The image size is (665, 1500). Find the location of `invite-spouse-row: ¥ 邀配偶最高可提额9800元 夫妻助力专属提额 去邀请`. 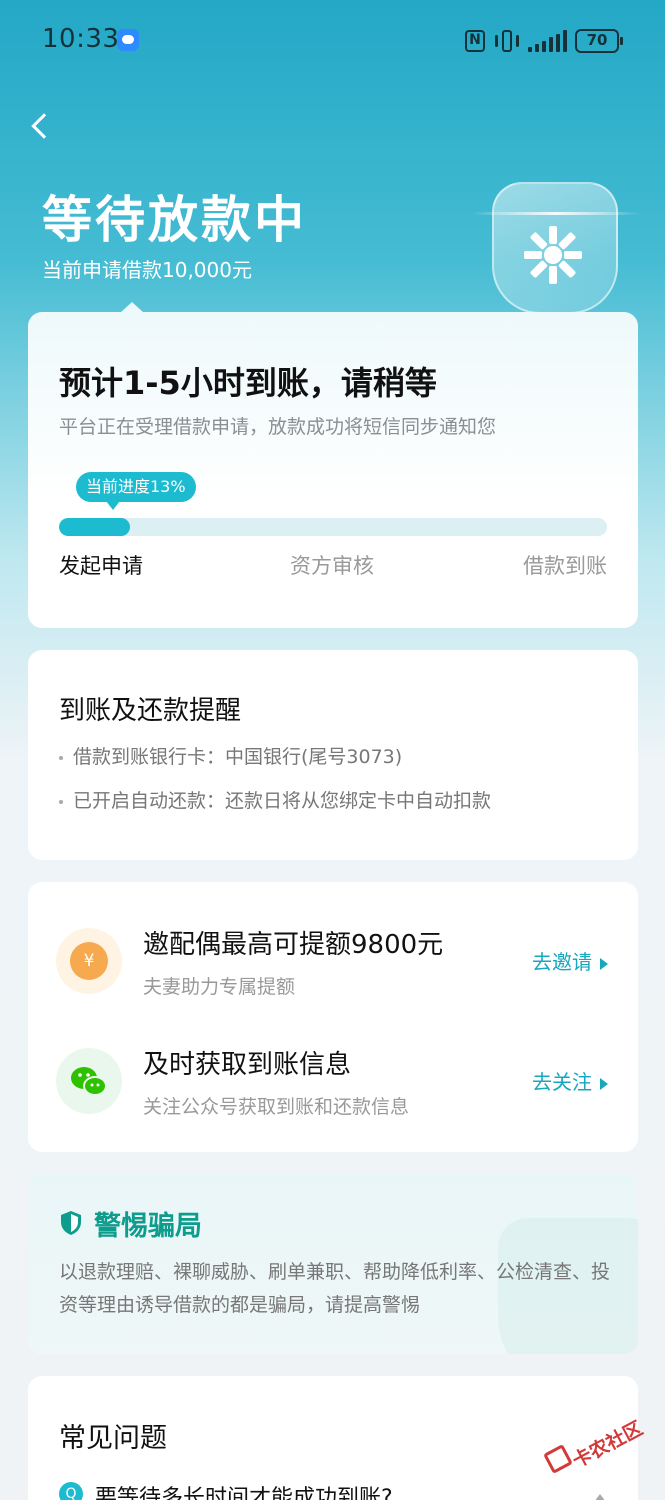

invite-spouse-row: ¥ 邀配偶最高可提额9800元 夫妻助力专属提额 去邀请 is located at coordinates (333, 966).